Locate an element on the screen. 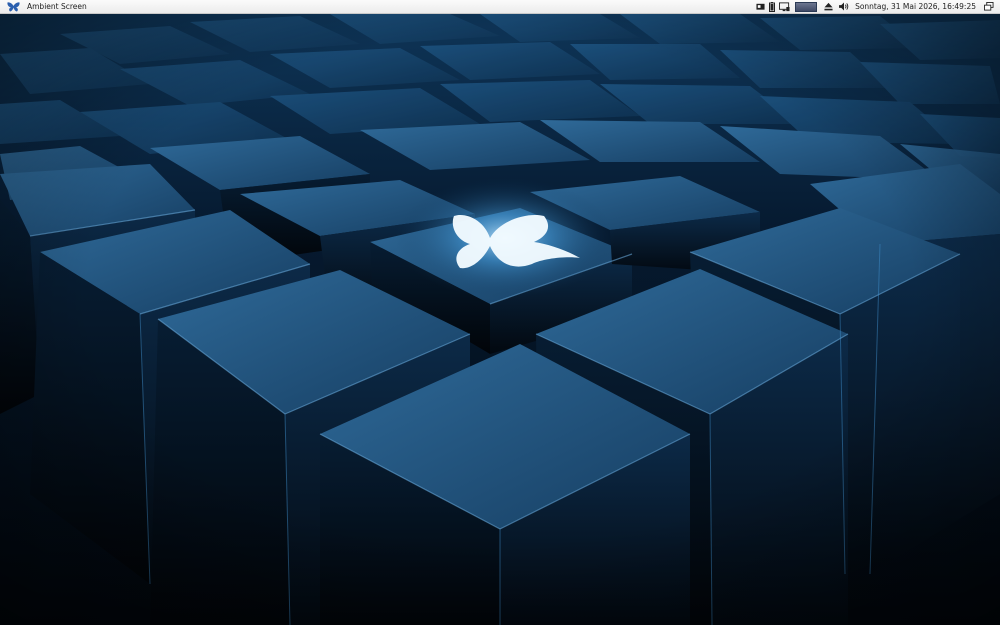  media-card-tray-button is located at coordinates (760, 7).